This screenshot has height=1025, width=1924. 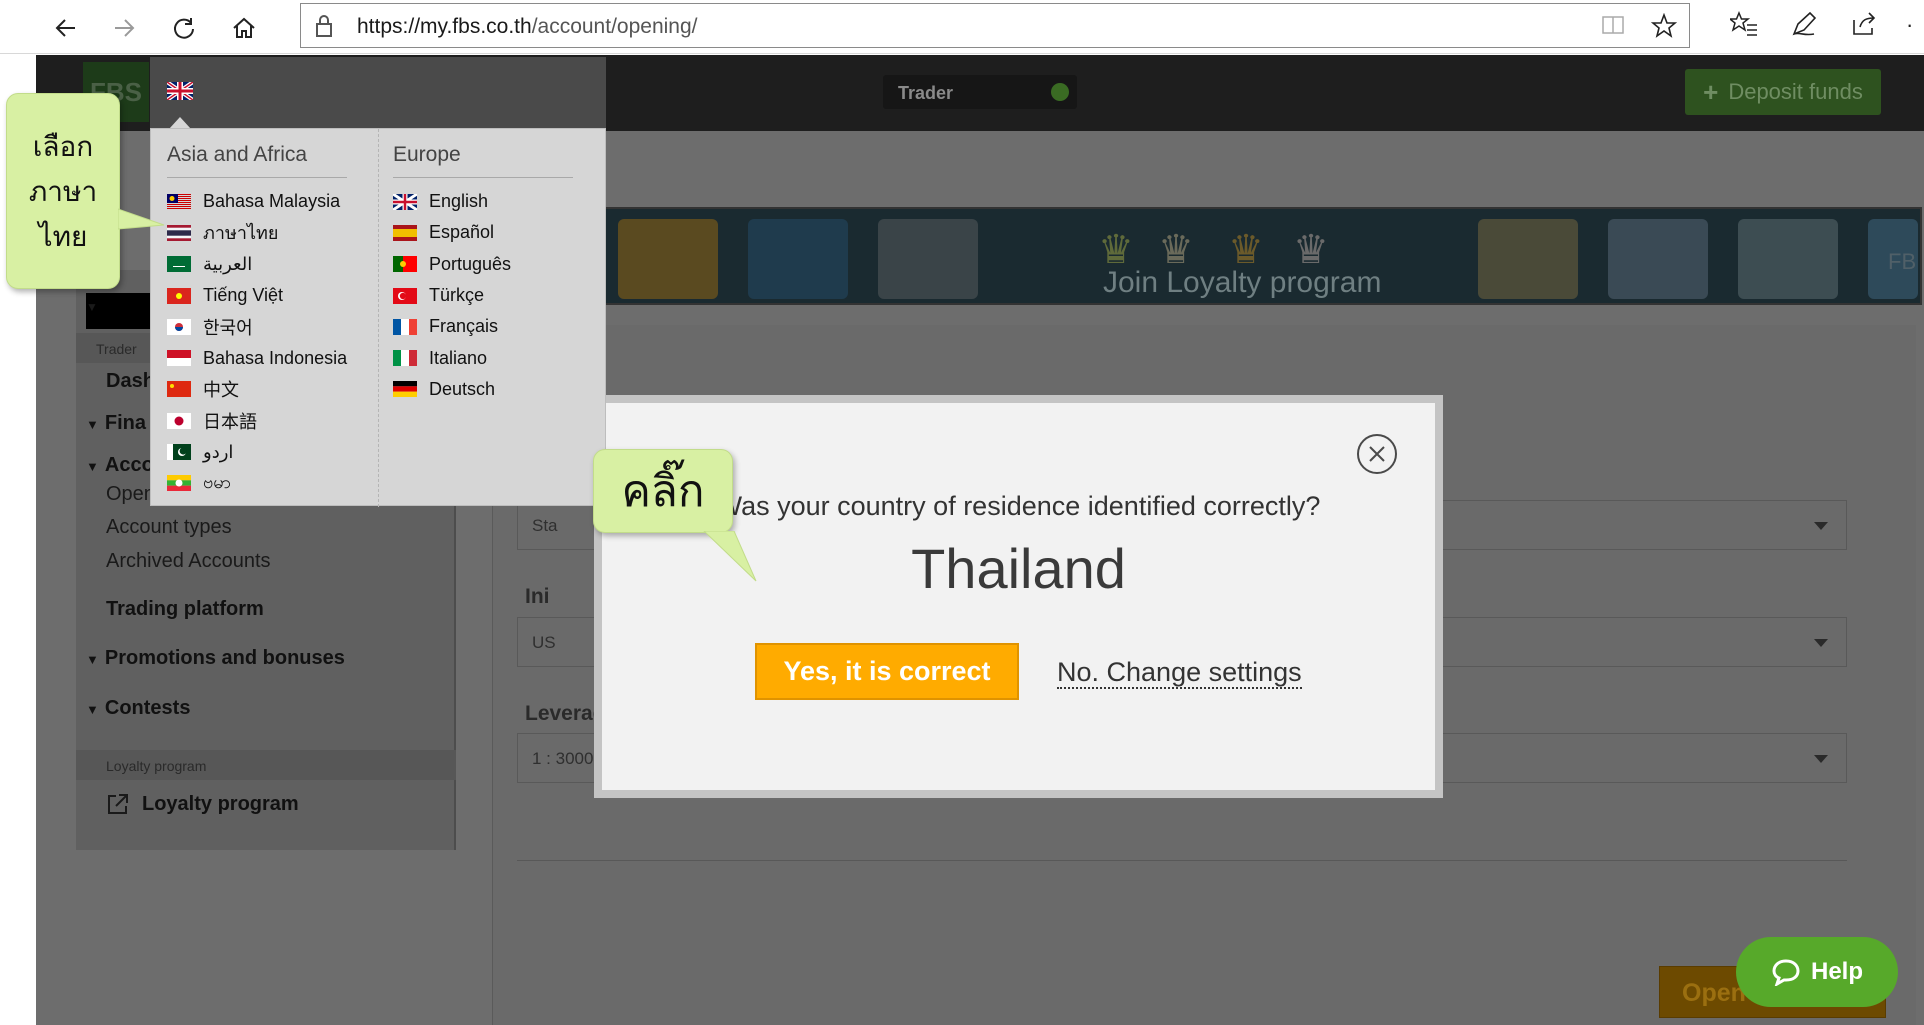 What do you see at coordinates (257, 326) in the screenshot?
I see `language-option-kr: 한국어` at bounding box center [257, 326].